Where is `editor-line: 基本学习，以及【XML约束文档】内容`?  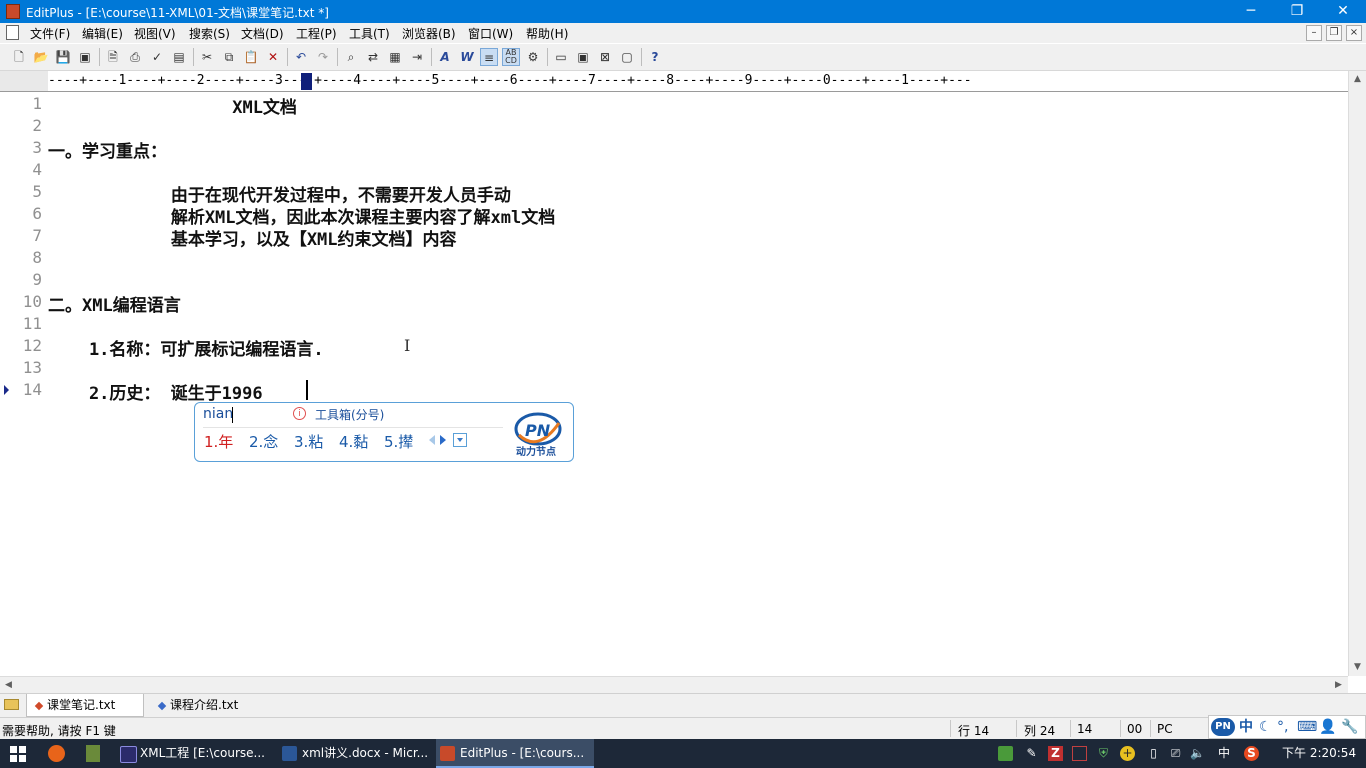
editor-line: 基本学习，以及【XML约束文档】内容 is located at coordinates (252, 237).